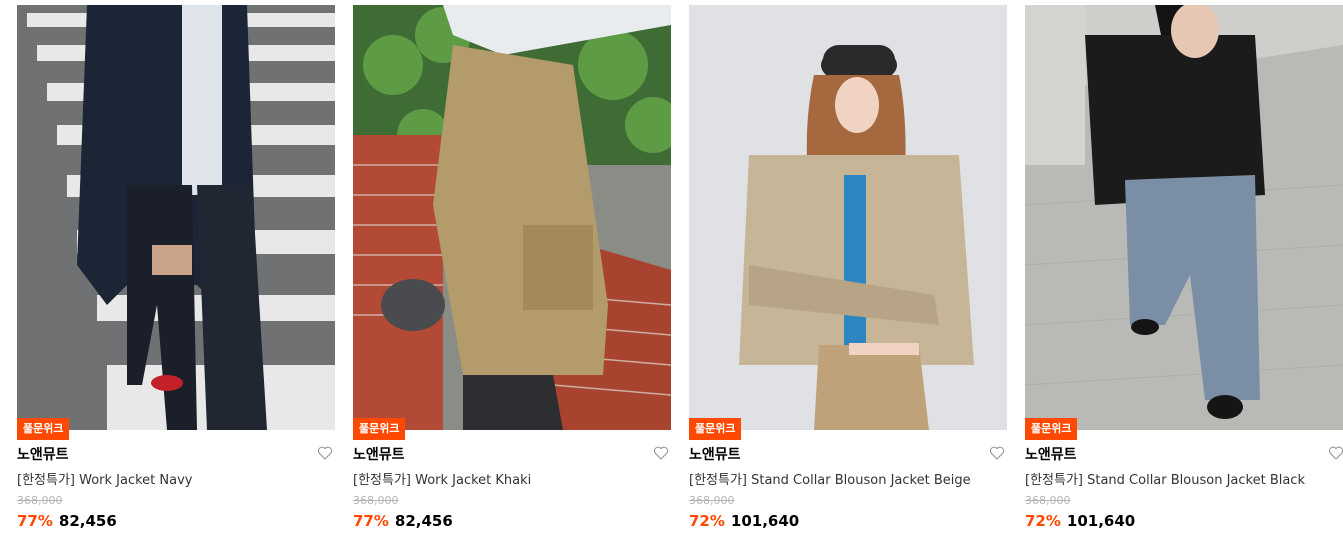 The image size is (1343, 543). Describe the element at coordinates (848, 478) in the screenshot. I see `product-name: [한정특가] Stand Collar Blouson Jacket Beige` at that location.